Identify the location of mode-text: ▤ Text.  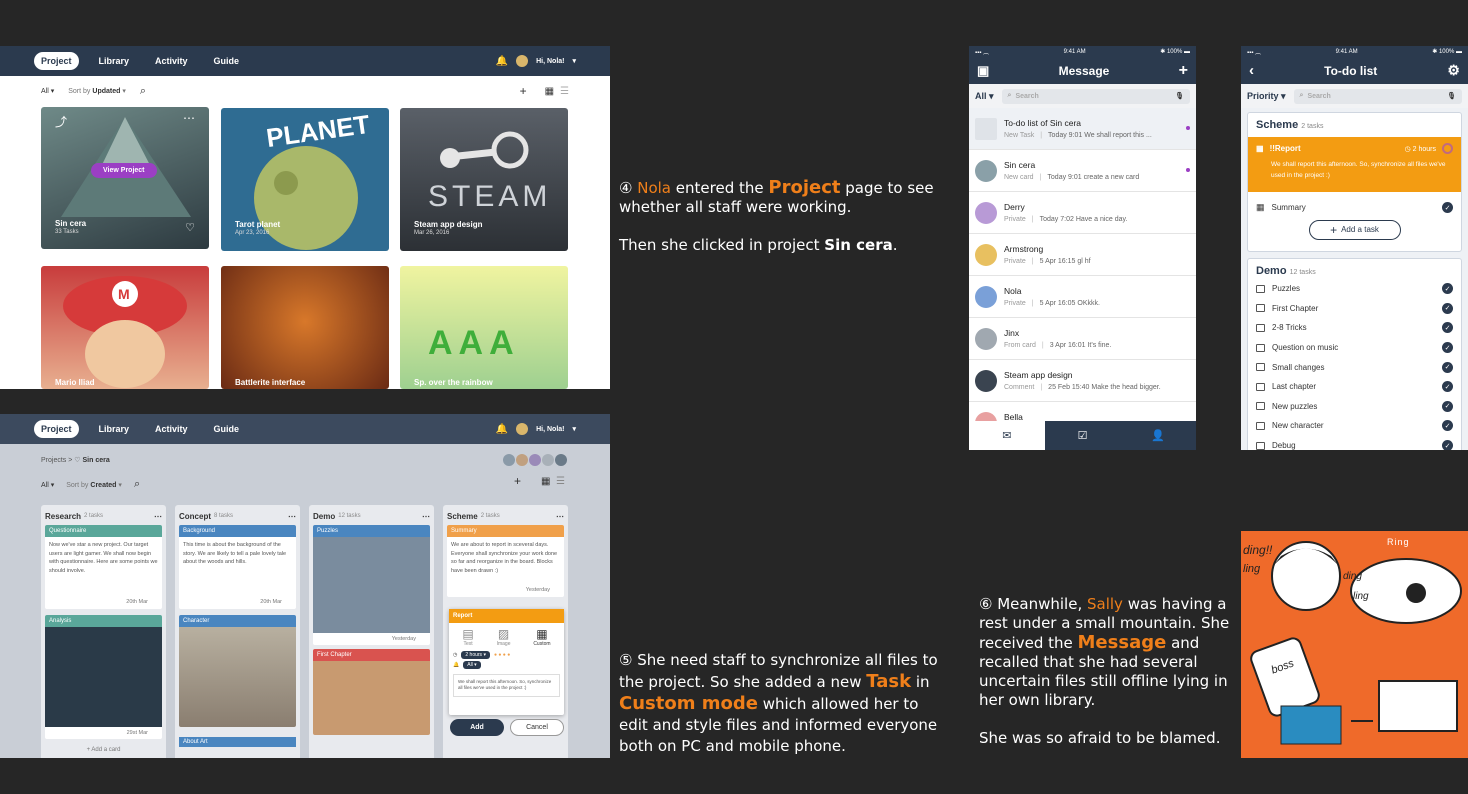
(467, 637).